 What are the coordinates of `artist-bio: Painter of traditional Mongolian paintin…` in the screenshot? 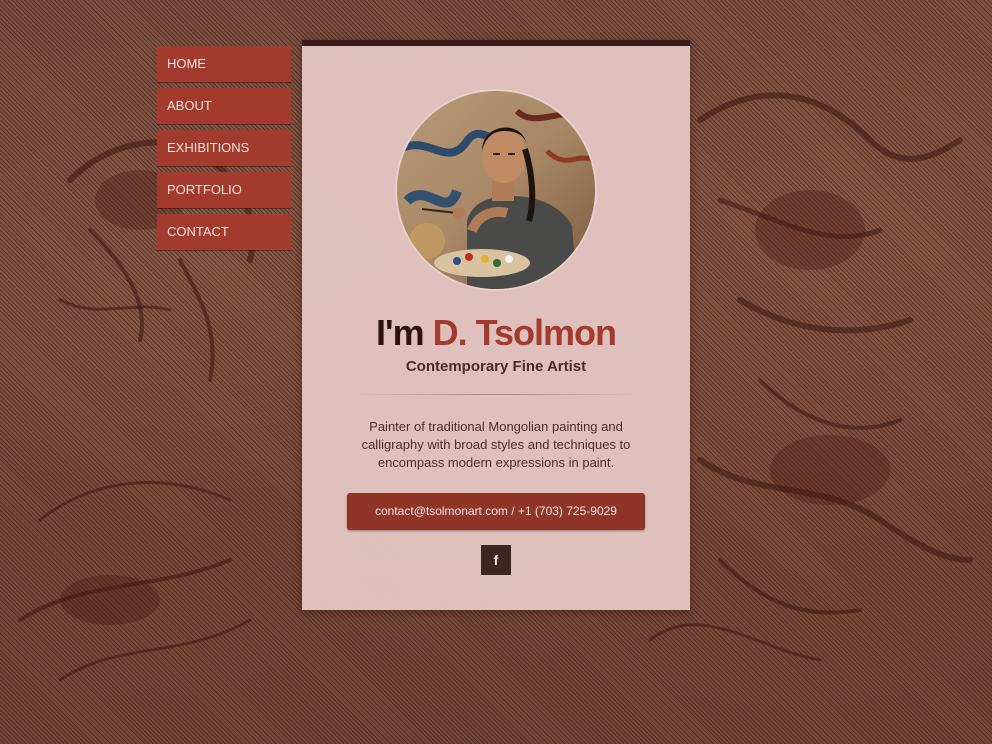 It's located at (496, 444).